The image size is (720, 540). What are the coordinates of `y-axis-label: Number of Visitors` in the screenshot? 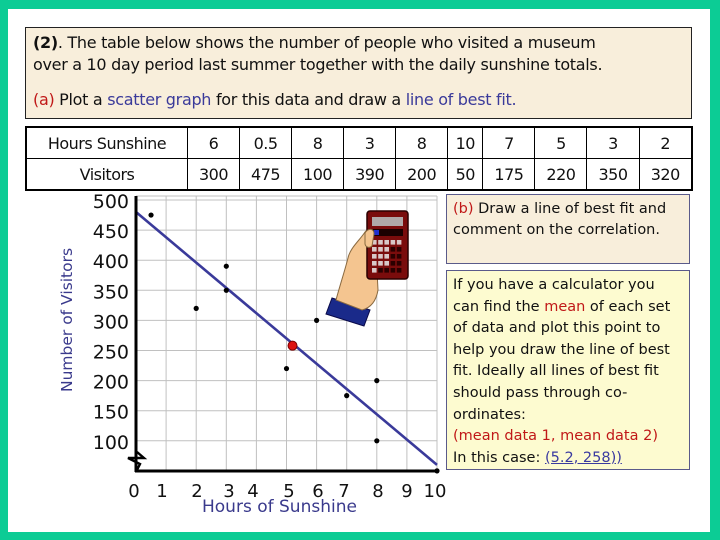 It's located at (67, 319).